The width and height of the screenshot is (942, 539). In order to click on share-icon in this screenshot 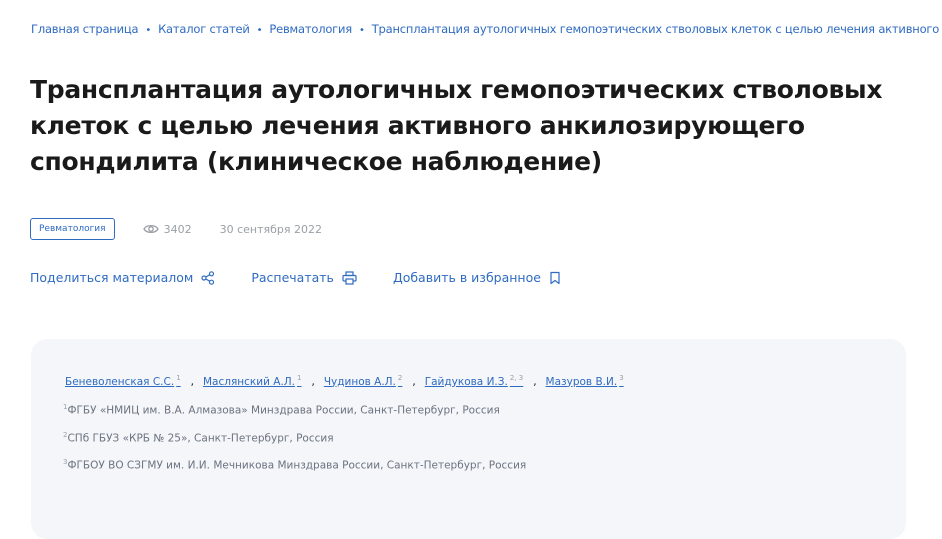, I will do `click(208, 277)`.